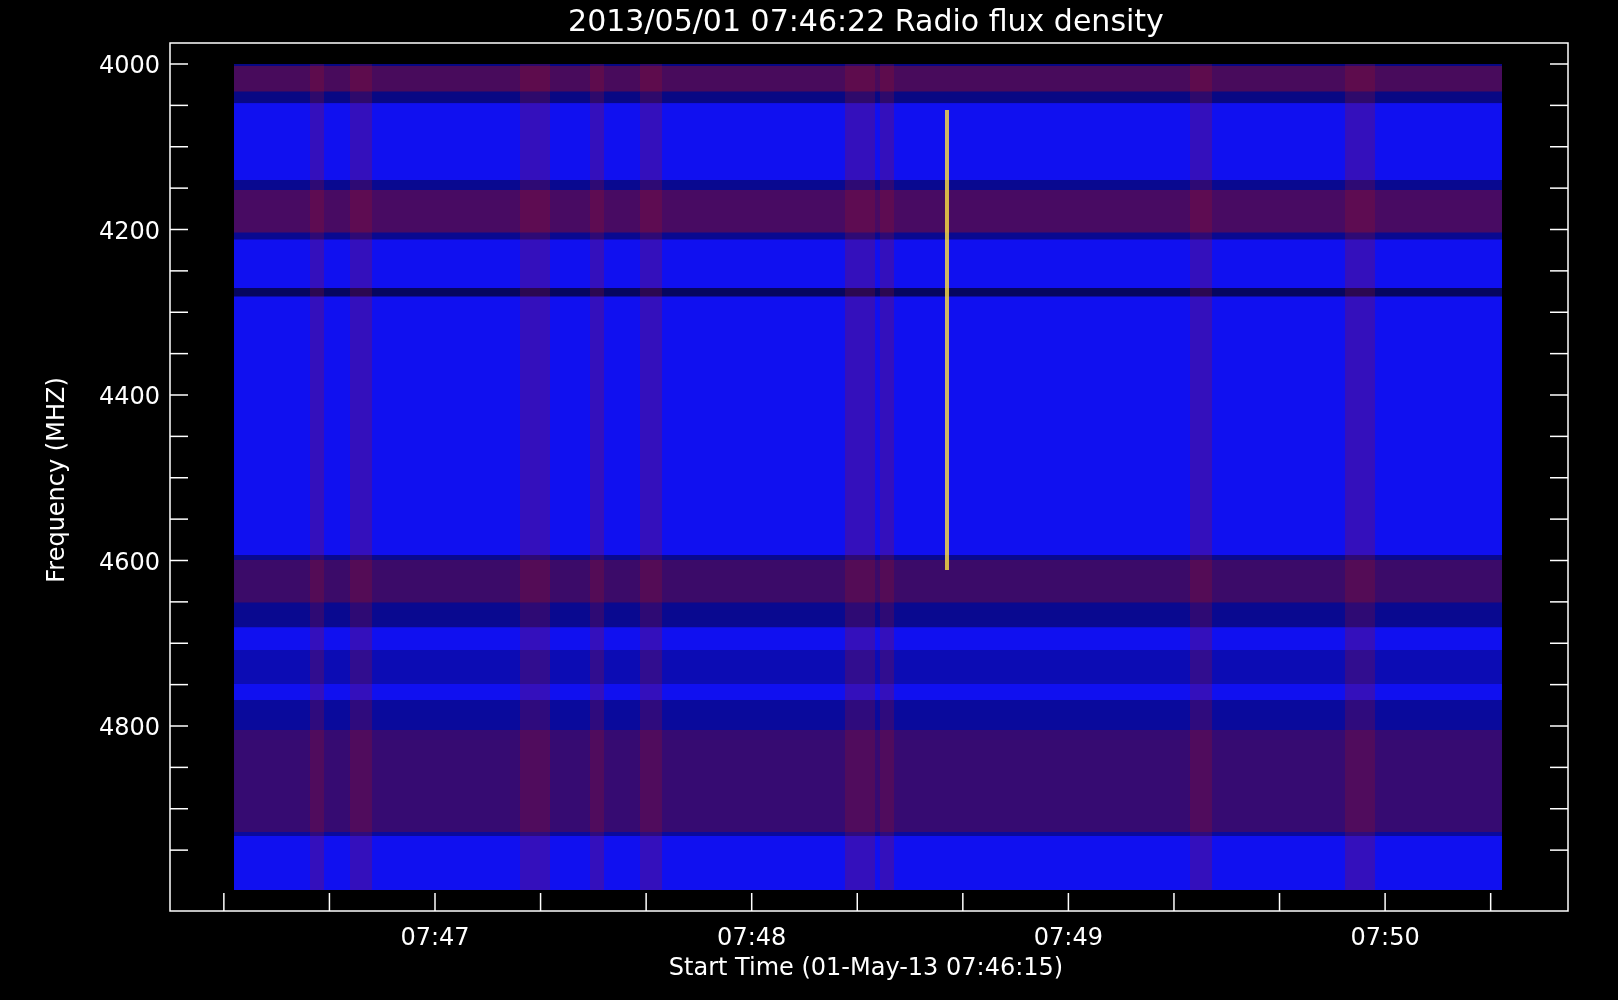 This screenshot has height=1000, width=1618. What do you see at coordinates (866, 967) in the screenshot?
I see `x-axis-label: Start Time (01-May-13 07:46:15)` at bounding box center [866, 967].